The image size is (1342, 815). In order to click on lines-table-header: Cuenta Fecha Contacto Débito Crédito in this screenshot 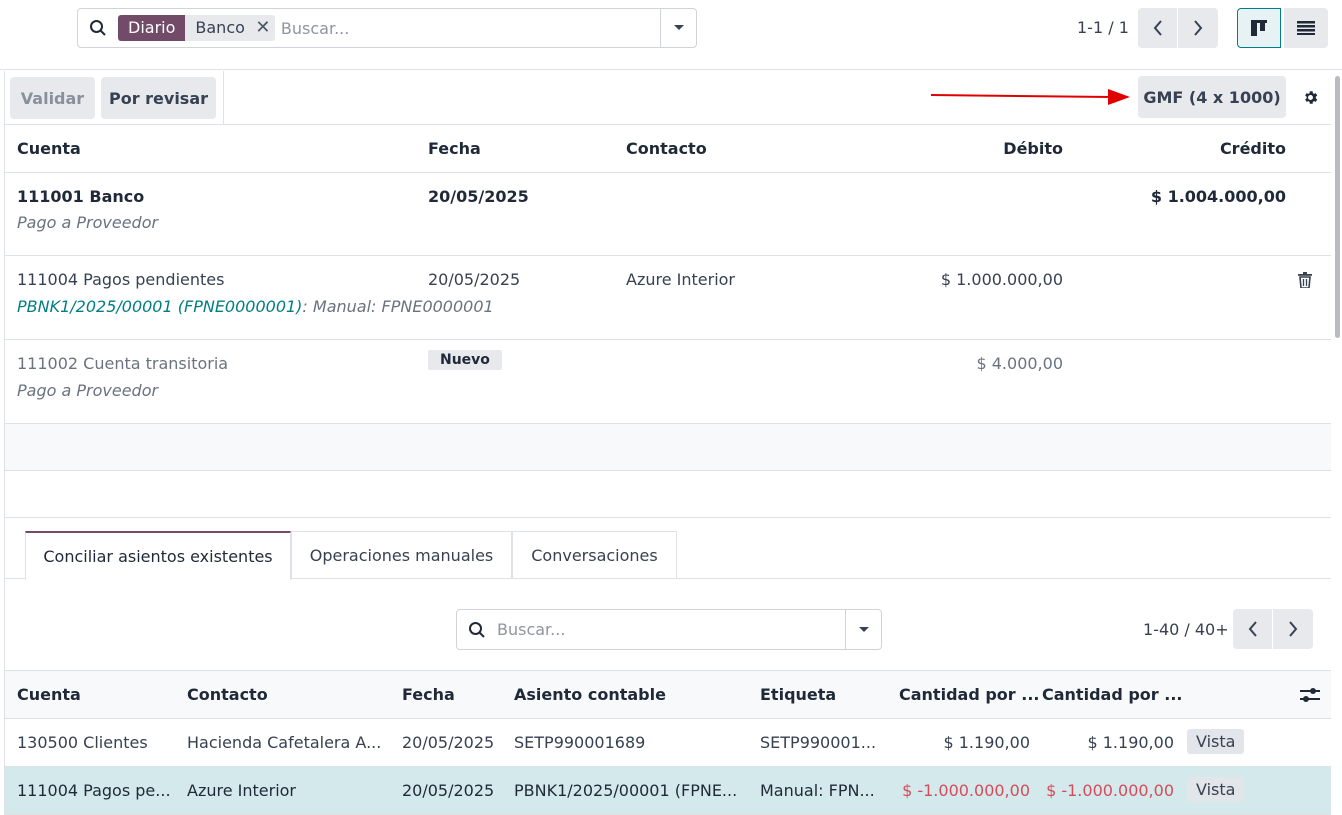, I will do `click(668, 149)`.